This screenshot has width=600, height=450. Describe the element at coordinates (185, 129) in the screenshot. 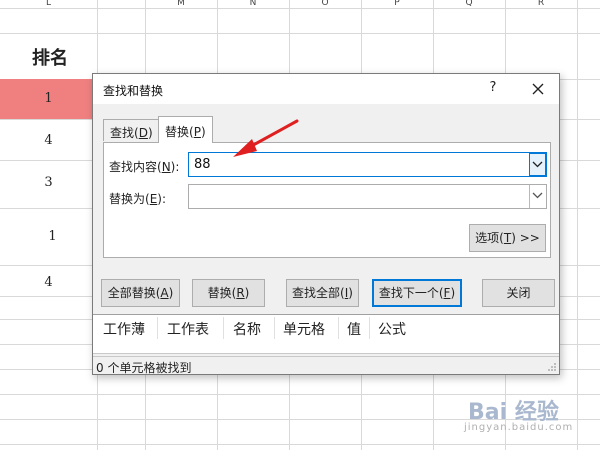

I see `tab-replace: 替换(P)` at that location.